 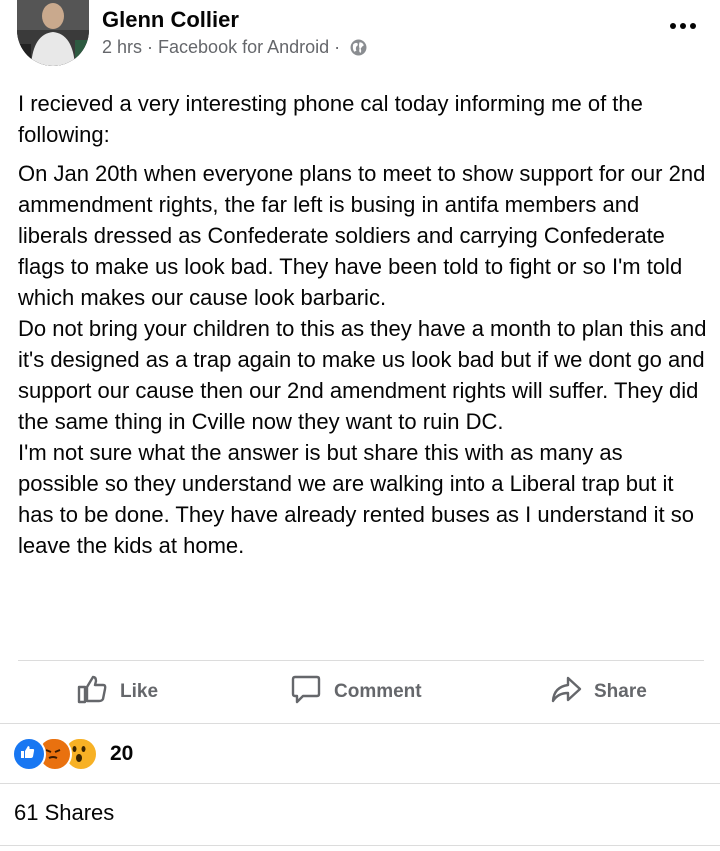 I want to click on share-button: Share, so click(x=598, y=692).